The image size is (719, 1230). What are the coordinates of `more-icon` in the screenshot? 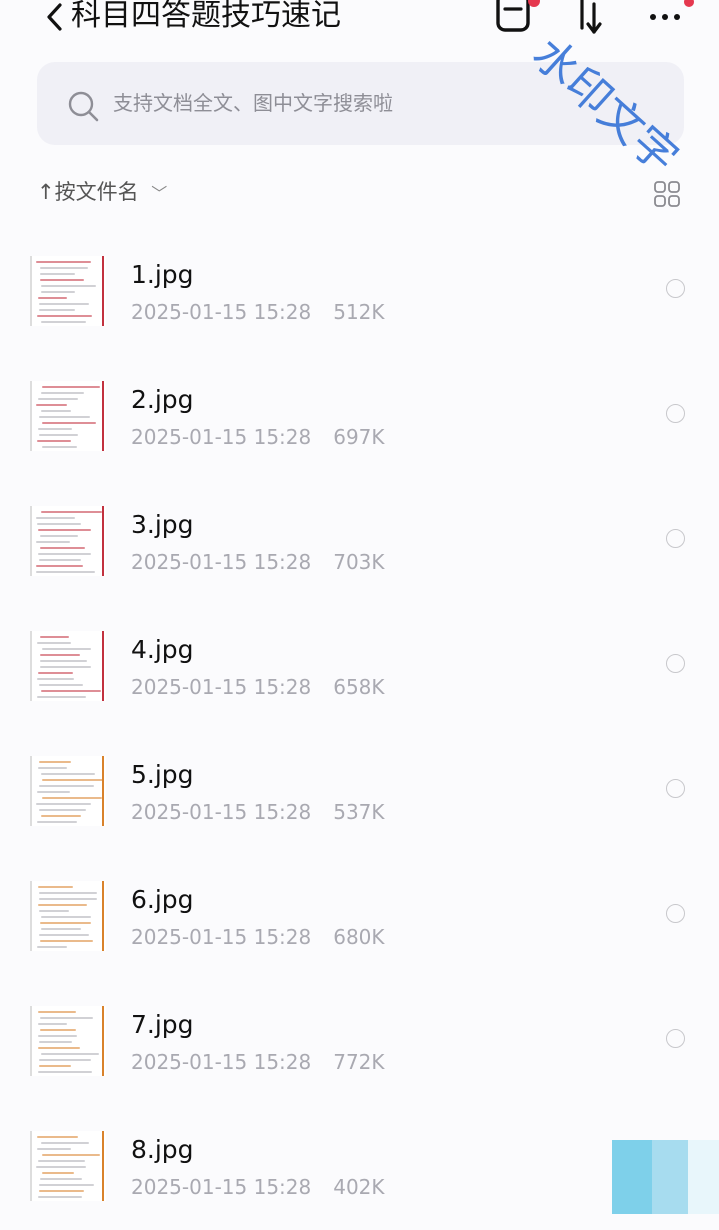 It's located at (682, 17).